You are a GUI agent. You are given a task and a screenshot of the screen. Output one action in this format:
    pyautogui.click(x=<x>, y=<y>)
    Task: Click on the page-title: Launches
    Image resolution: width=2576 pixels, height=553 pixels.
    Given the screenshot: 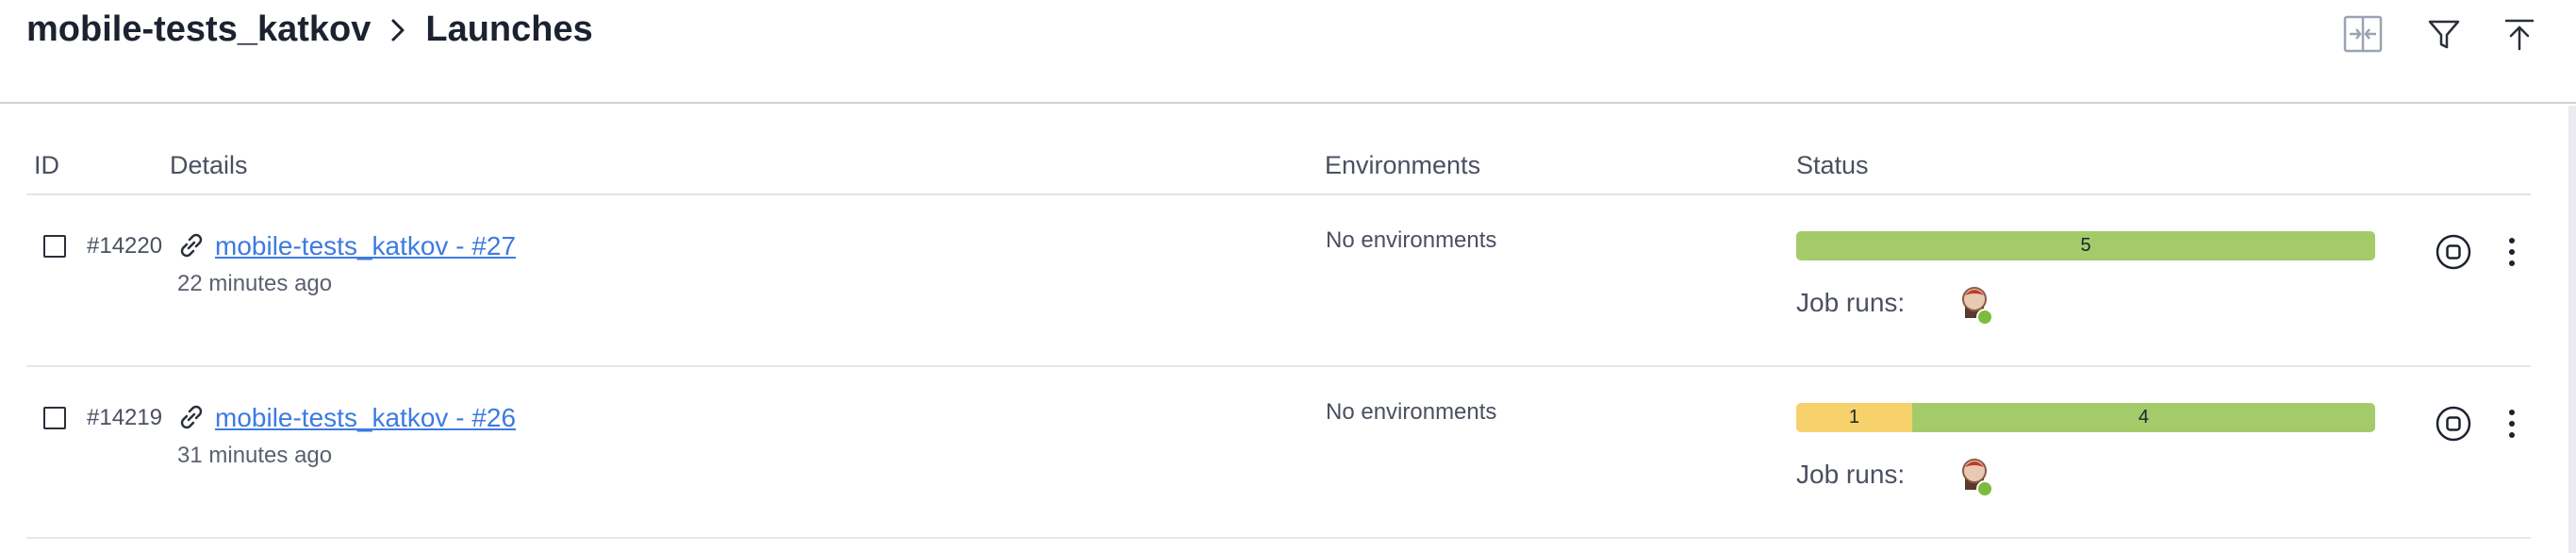 What is the action you would take?
    pyautogui.click(x=509, y=29)
    